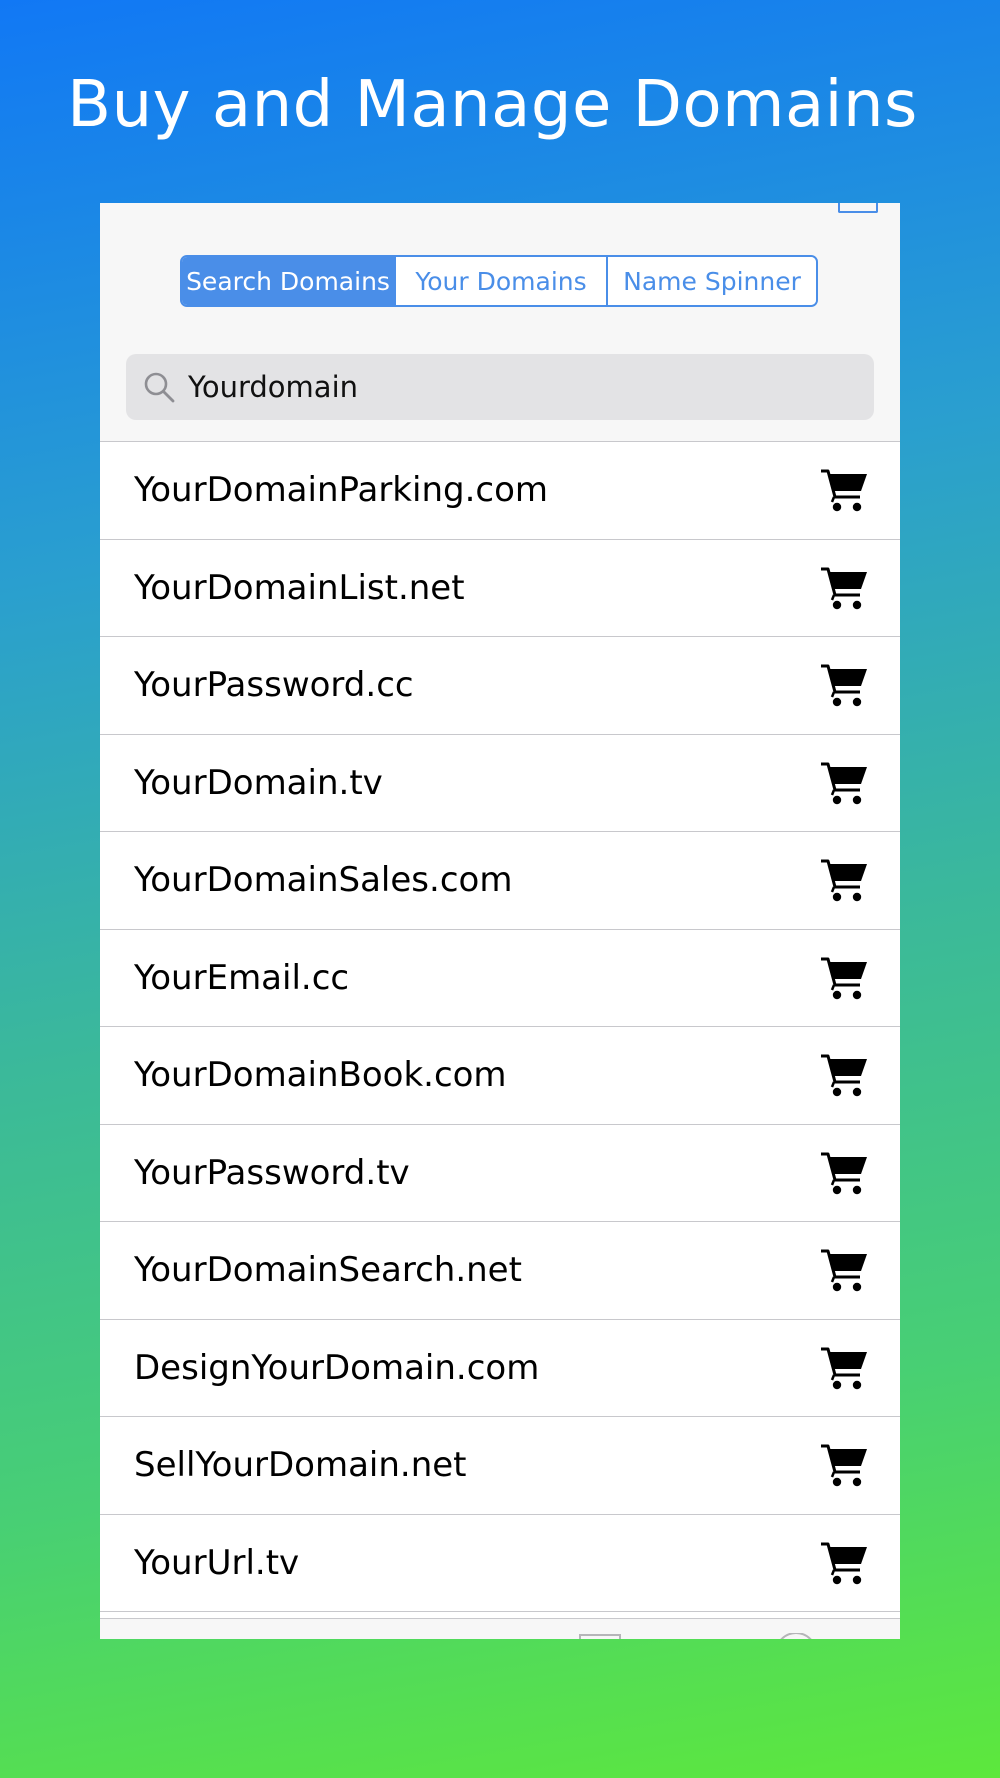 Image resolution: width=1000 pixels, height=1778 pixels. Describe the element at coordinates (500, 783) in the screenshot. I see `domain-result-row: YourDomain.tv` at that location.